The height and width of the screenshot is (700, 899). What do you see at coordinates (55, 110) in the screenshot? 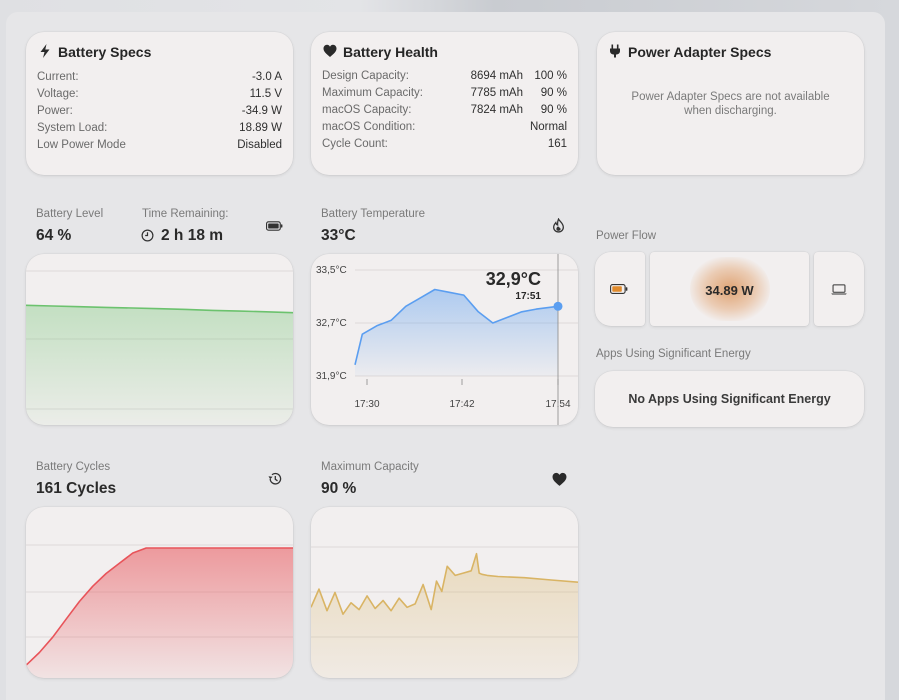
I see `battery-specs-row-label: Power:` at bounding box center [55, 110].